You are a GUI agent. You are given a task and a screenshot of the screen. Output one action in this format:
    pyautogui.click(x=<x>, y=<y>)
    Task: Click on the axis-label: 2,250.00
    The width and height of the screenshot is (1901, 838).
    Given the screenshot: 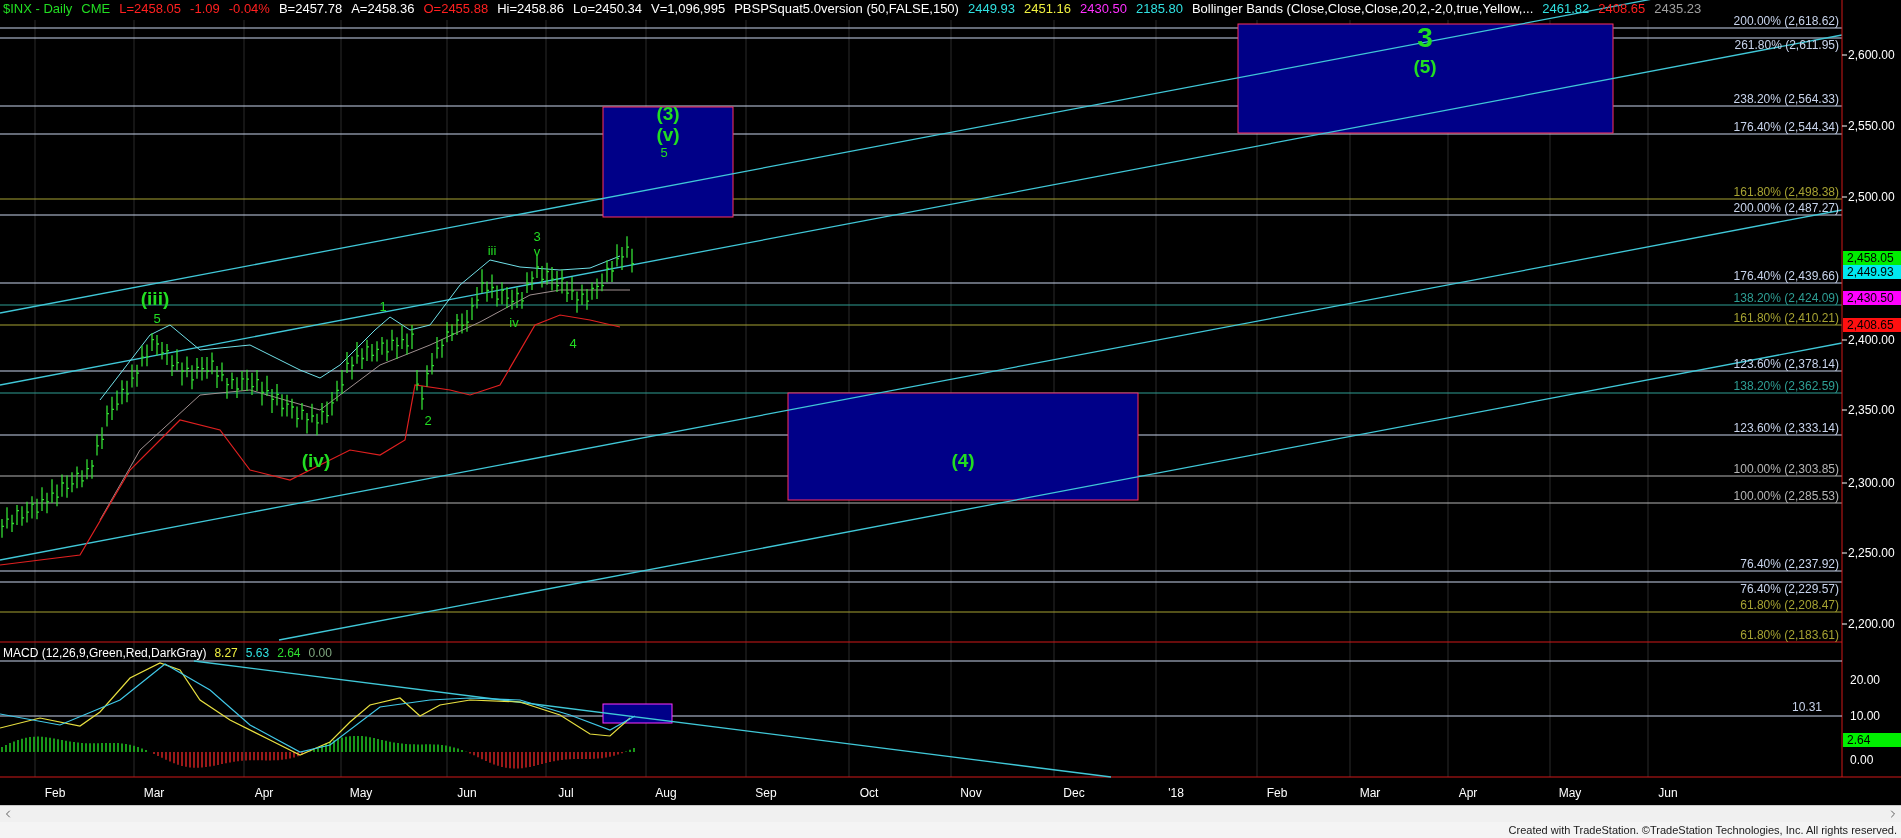 What is the action you would take?
    pyautogui.click(x=1871, y=553)
    